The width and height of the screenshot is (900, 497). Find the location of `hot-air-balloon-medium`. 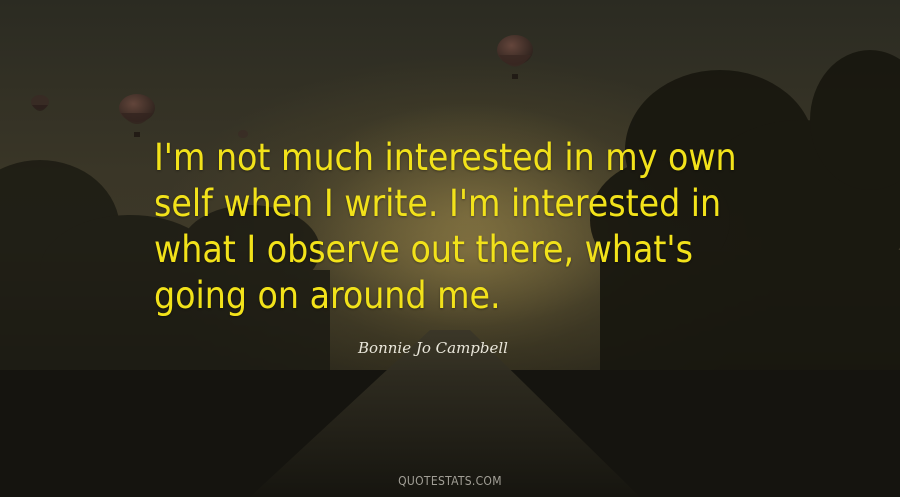

hot-air-balloon-medium is located at coordinates (137, 115).